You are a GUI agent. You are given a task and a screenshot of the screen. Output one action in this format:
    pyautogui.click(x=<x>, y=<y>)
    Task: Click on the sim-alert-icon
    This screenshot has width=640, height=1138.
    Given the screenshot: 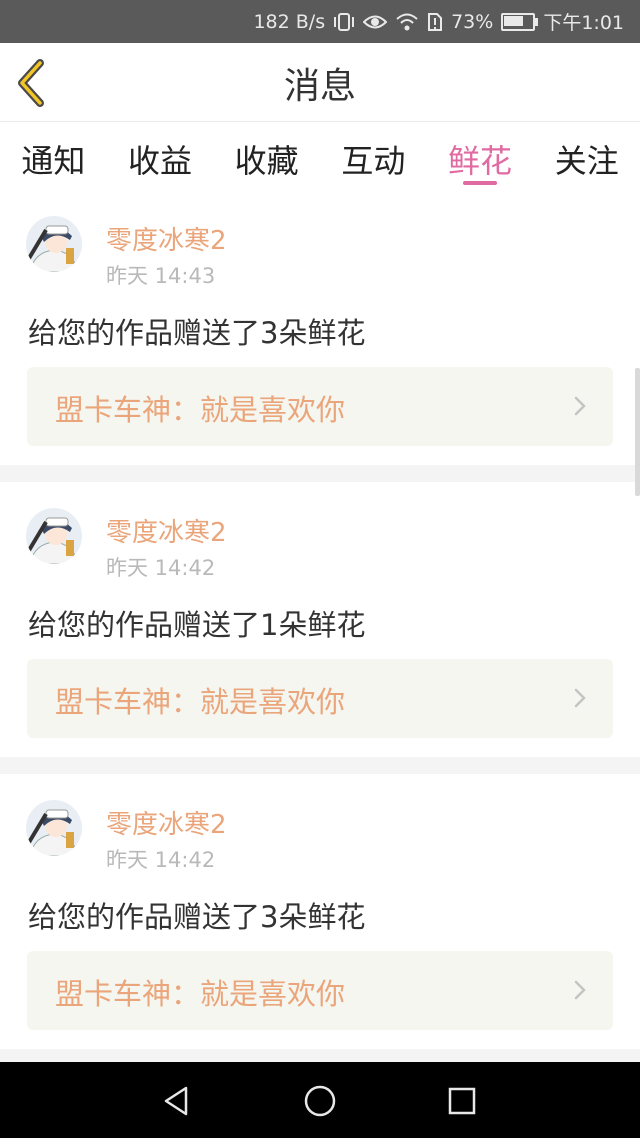 What is the action you would take?
    pyautogui.click(x=435, y=21)
    